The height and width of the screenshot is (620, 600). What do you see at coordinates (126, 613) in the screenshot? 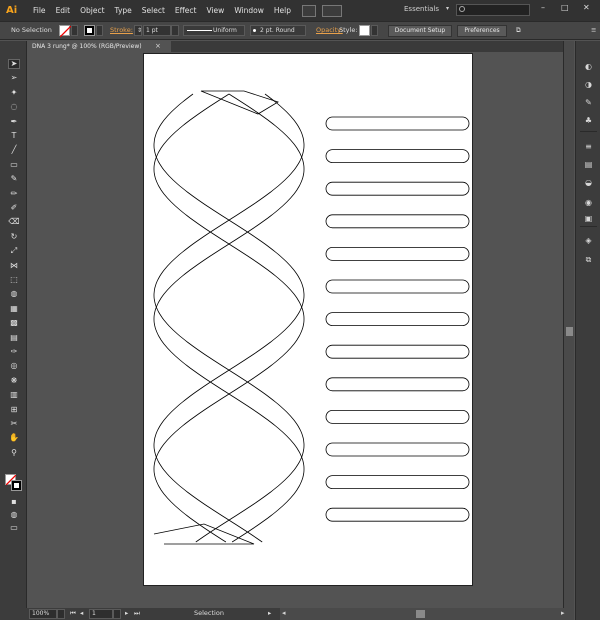
I see `next-artboard-icon: ▸` at bounding box center [126, 613].